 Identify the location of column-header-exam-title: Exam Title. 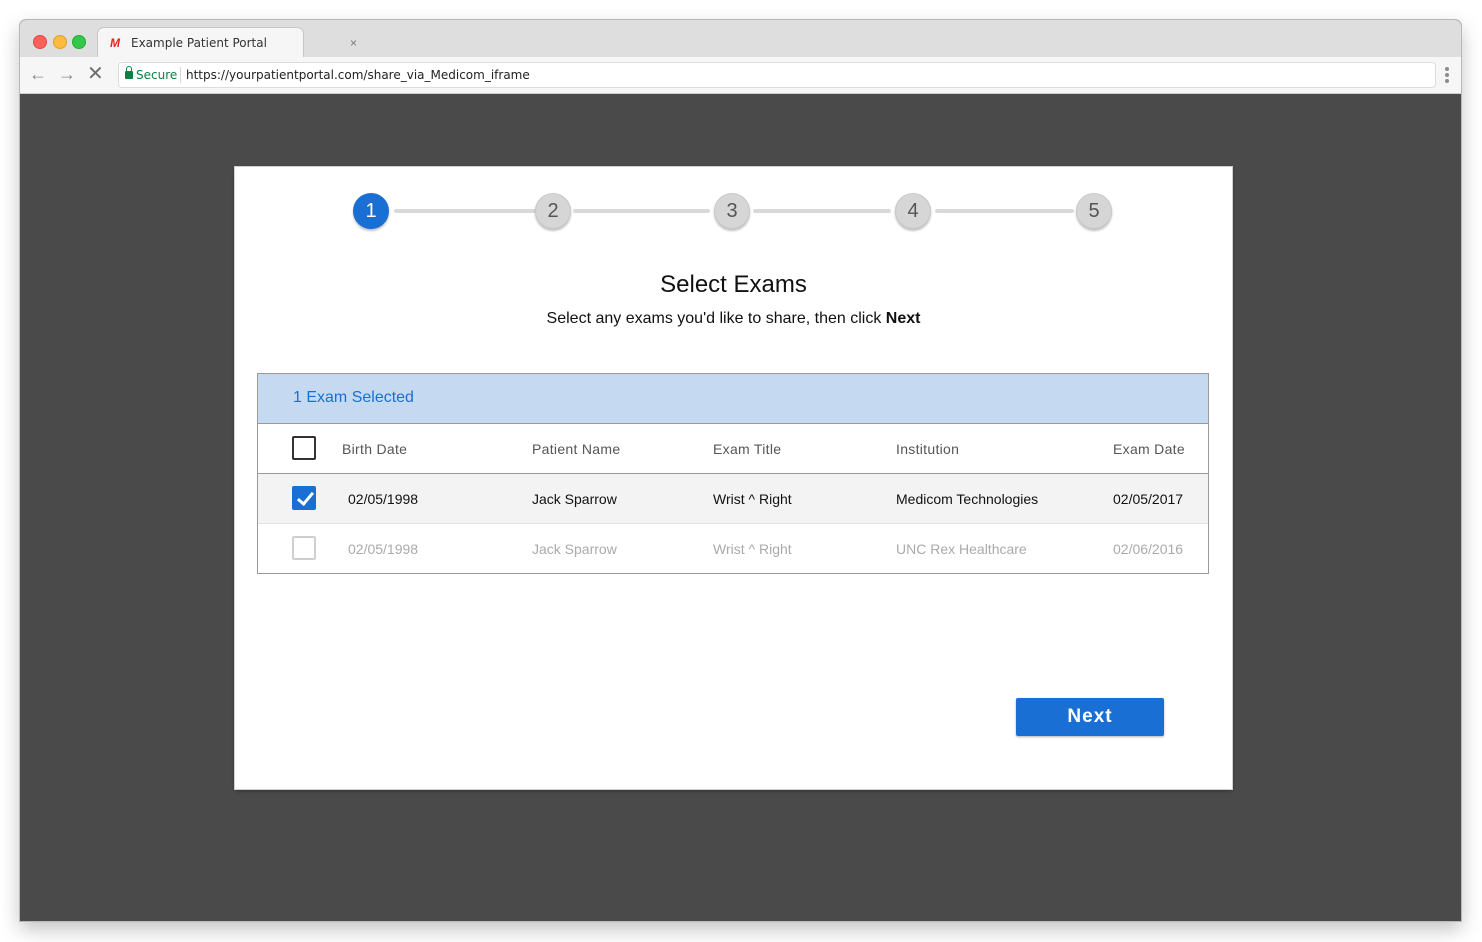
(747, 449).